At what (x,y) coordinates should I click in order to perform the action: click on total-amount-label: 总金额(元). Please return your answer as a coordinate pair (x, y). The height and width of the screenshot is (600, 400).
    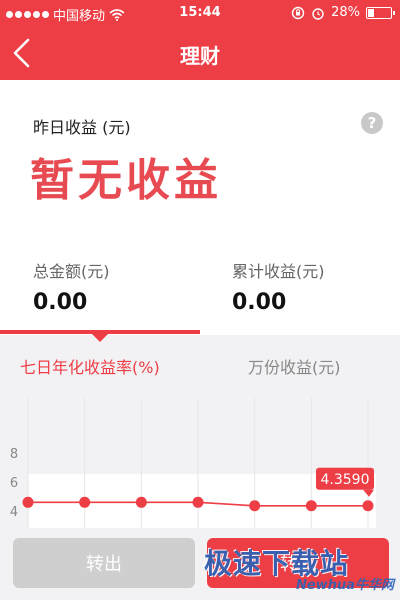
    Looking at the image, I should click on (71, 271).